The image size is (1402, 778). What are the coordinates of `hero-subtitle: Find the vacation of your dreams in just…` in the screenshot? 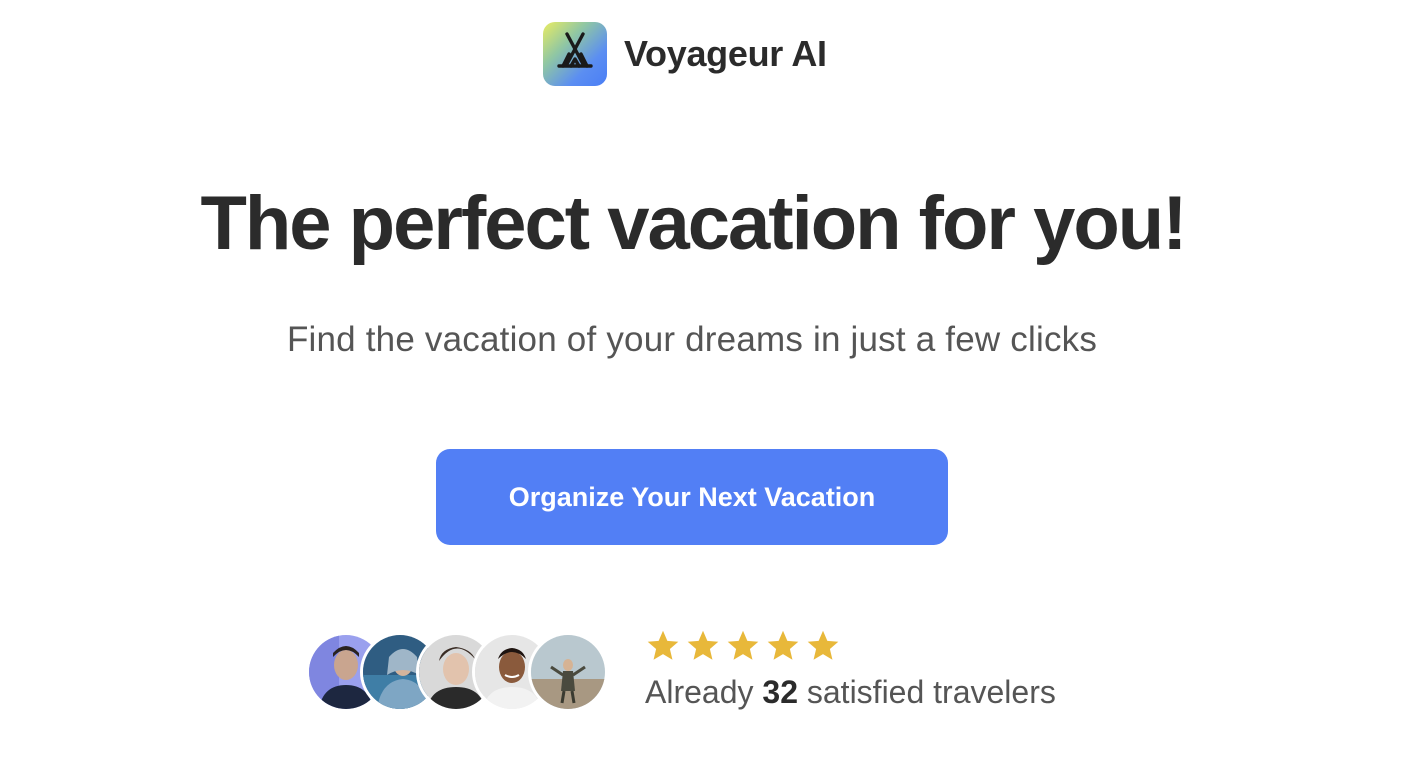 It's located at (692, 339).